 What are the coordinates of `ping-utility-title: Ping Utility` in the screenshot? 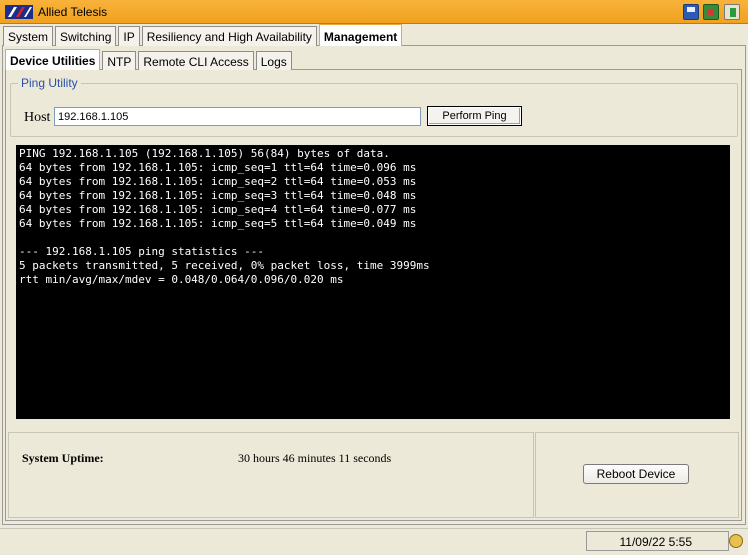 It's located at (49, 83).